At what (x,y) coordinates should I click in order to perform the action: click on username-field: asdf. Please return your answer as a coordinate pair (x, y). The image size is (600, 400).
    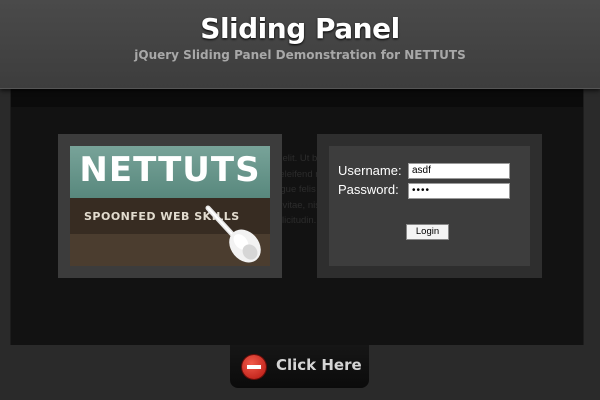
    Looking at the image, I should click on (459, 171).